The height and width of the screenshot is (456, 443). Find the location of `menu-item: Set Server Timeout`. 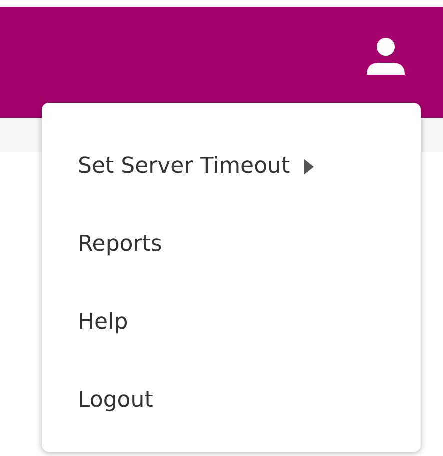

menu-item: Set Server Timeout is located at coordinates (178, 180).